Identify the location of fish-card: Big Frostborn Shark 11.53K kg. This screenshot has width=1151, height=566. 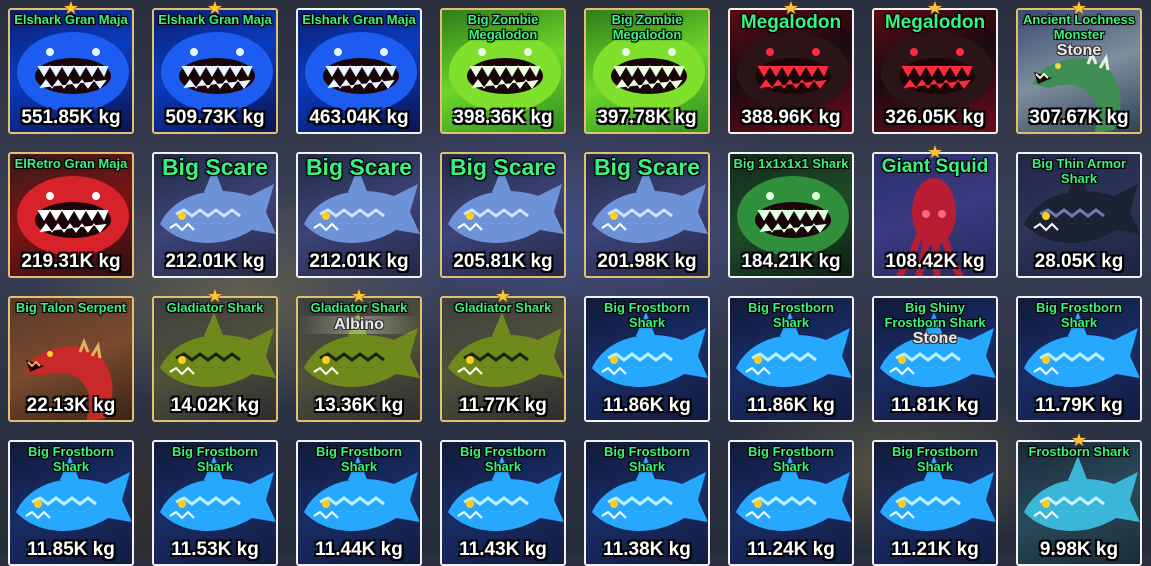
(215, 503).